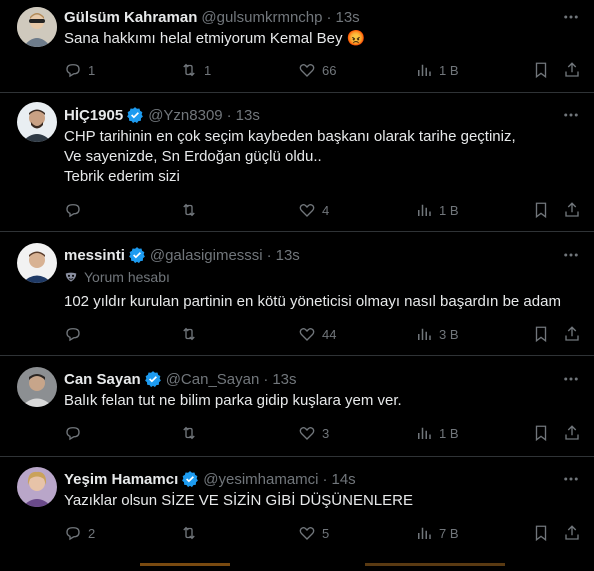 Image resolution: width=594 pixels, height=571 pixels. I want to click on display-name: Yeşim Hamamcı, so click(121, 479).